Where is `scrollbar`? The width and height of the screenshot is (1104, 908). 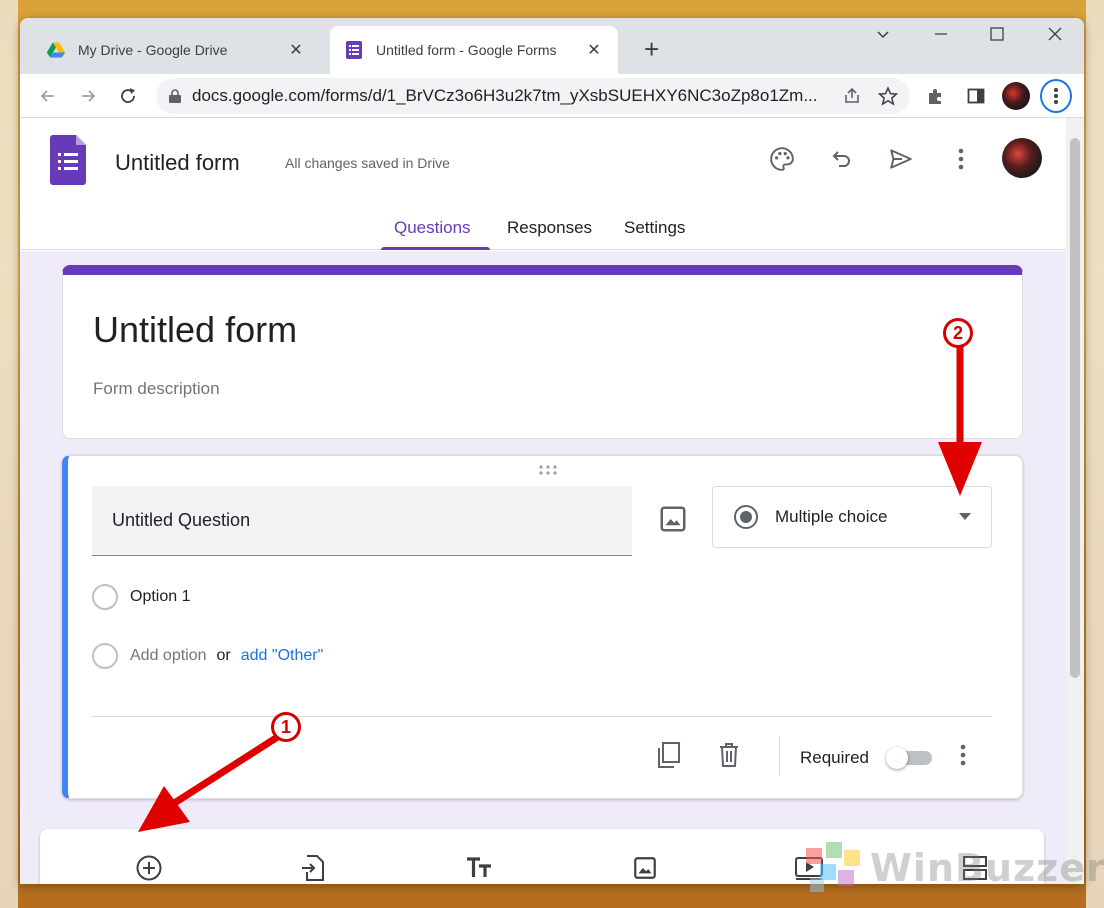
scrollbar is located at coordinates (1075, 501).